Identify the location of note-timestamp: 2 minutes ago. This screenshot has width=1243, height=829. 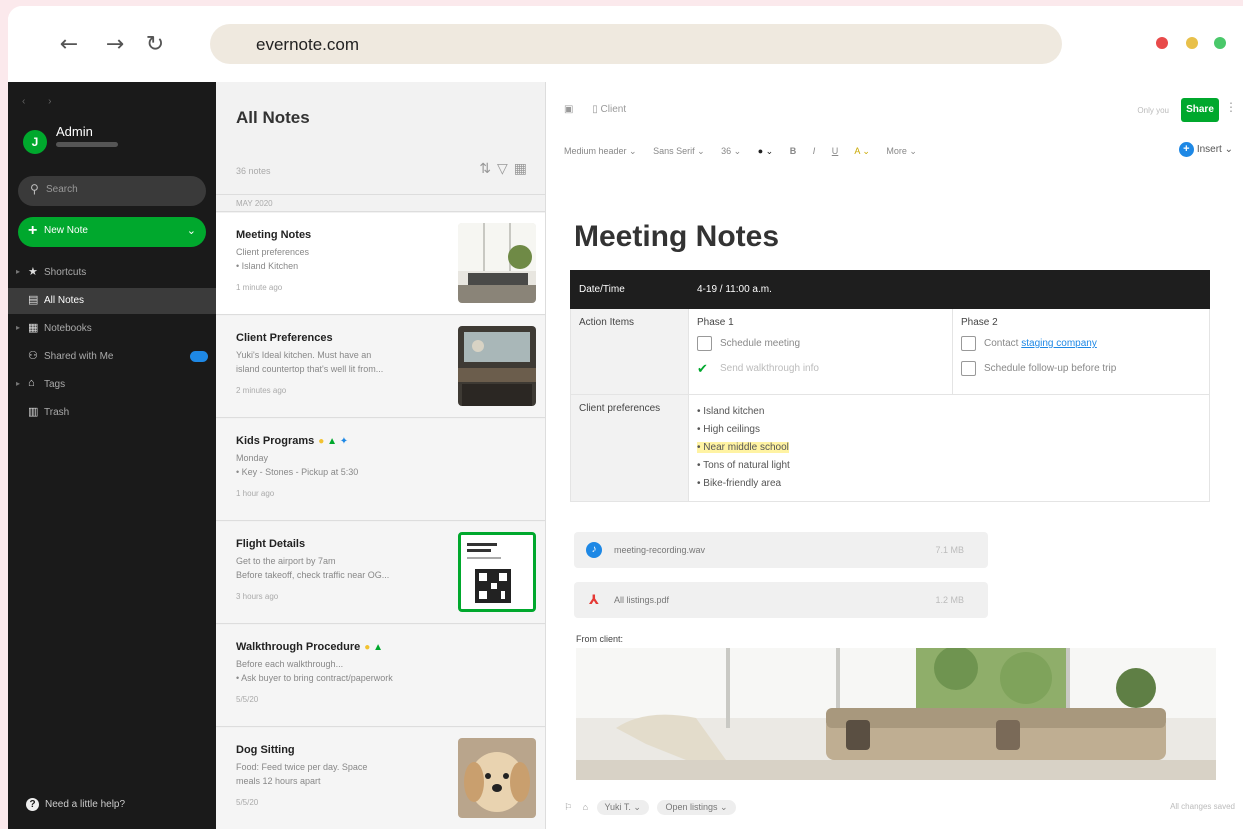
(261, 390).